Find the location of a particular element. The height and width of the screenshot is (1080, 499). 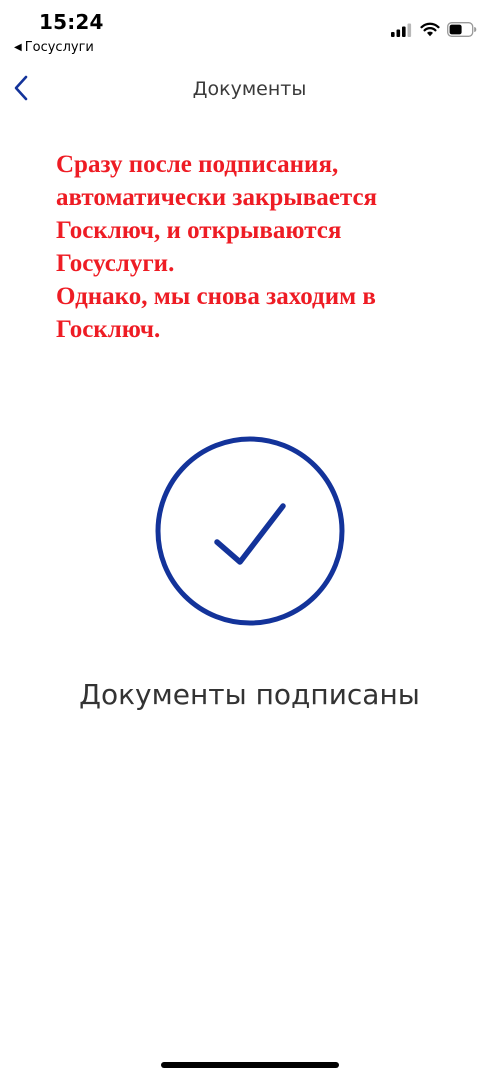

back-triangle-icon: ◀ is located at coordinates (18, 47).